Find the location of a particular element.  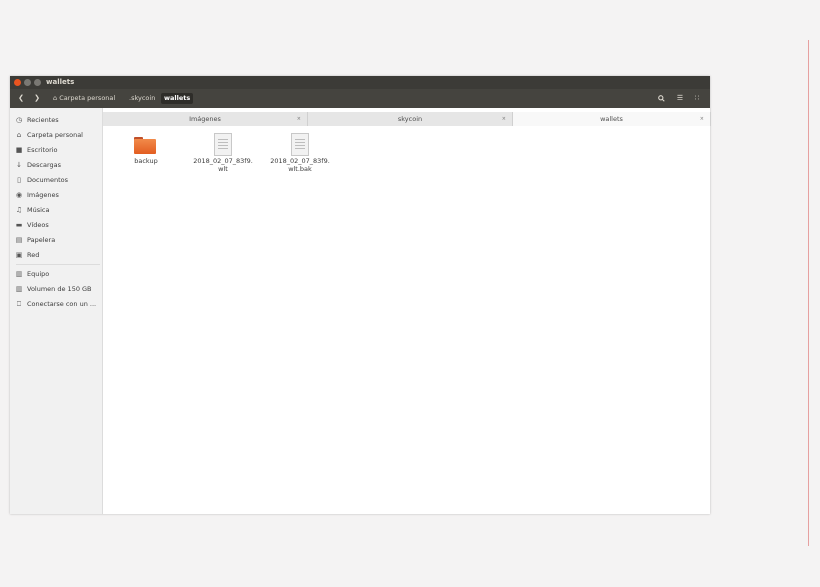

tab-imagenes: Imágenes × is located at coordinates (205, 119).